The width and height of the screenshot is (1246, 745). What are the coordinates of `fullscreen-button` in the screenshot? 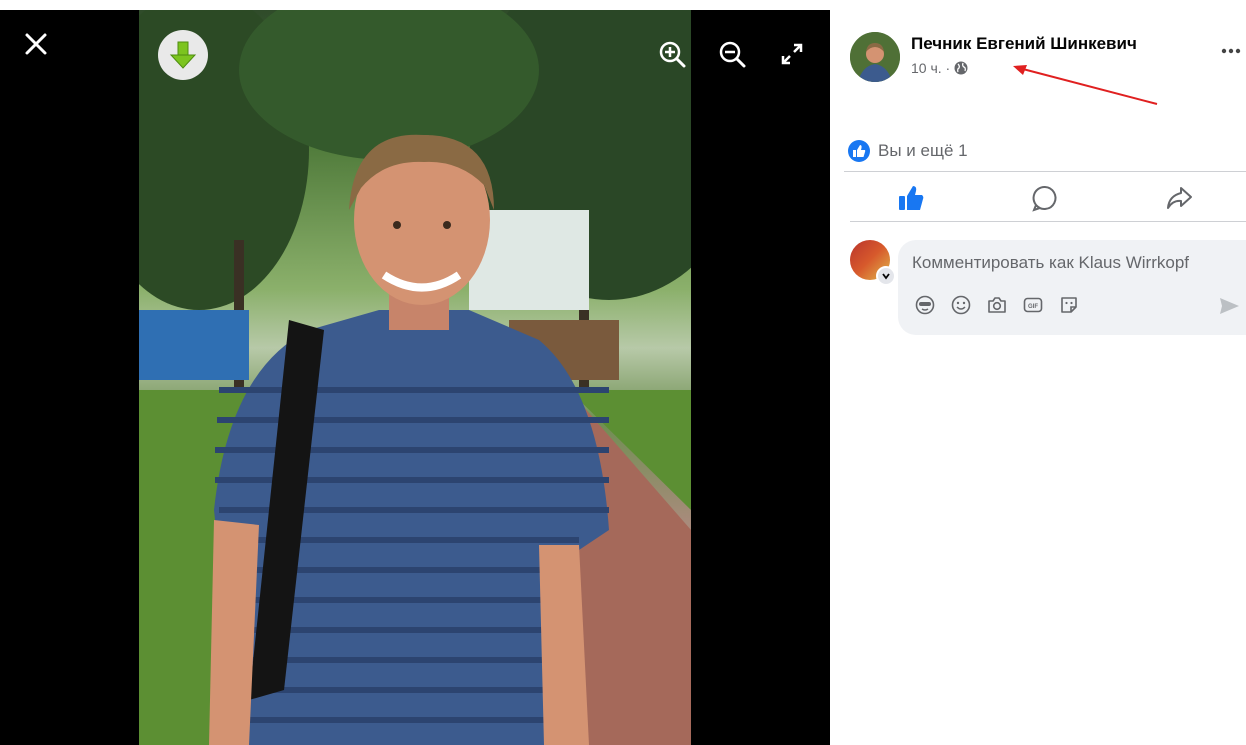 It's located at (792, 54).